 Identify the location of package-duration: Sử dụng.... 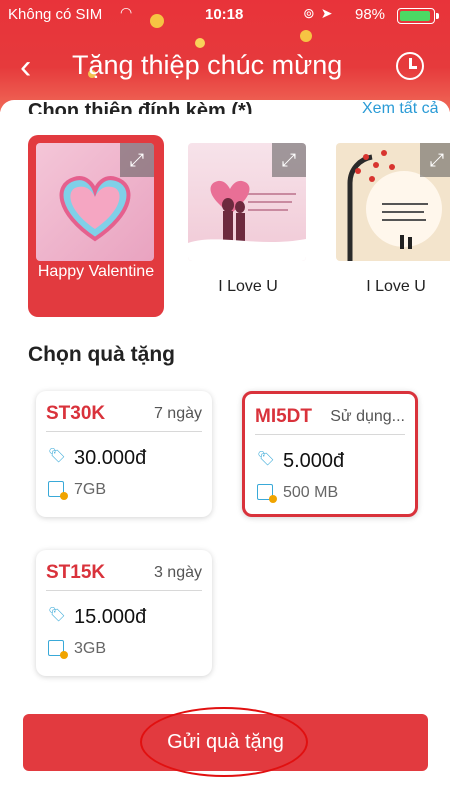
(367, 416).